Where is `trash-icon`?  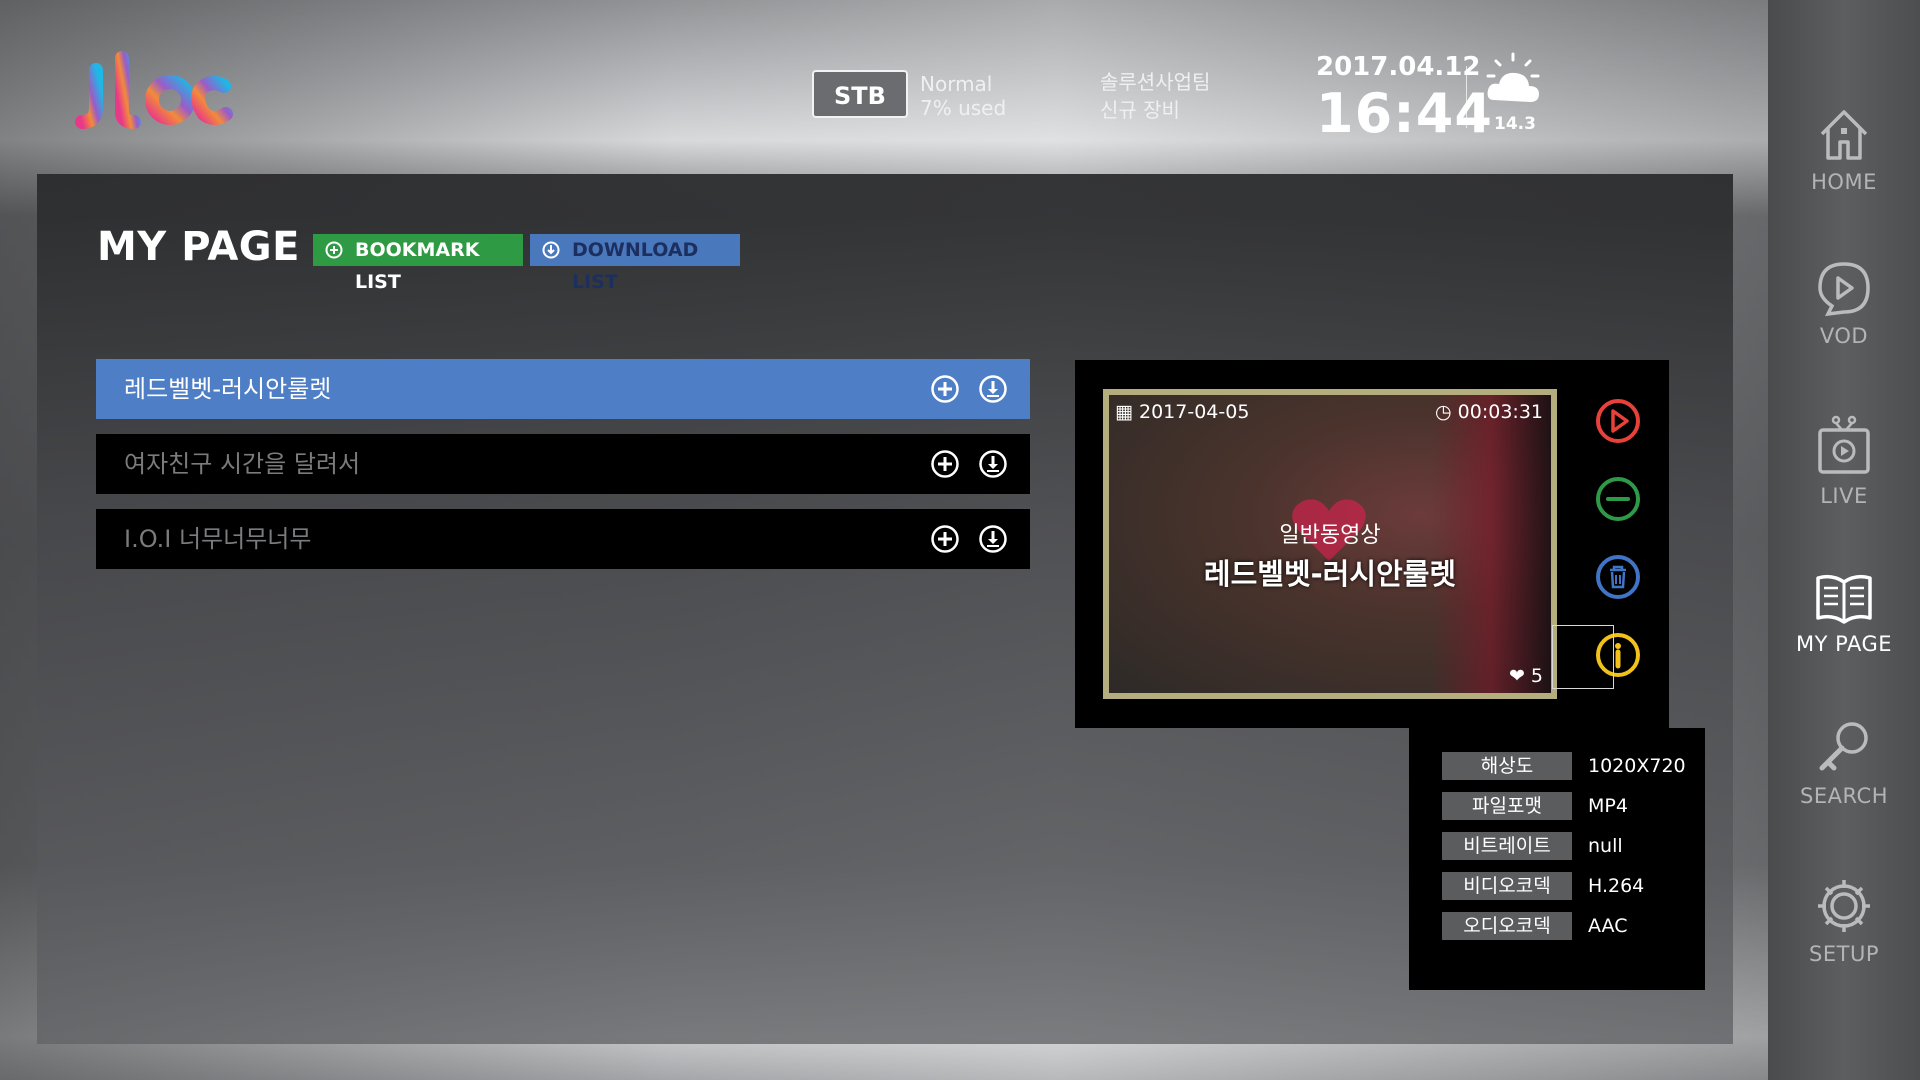 trash-icon is located at coordinates (1618, 577).